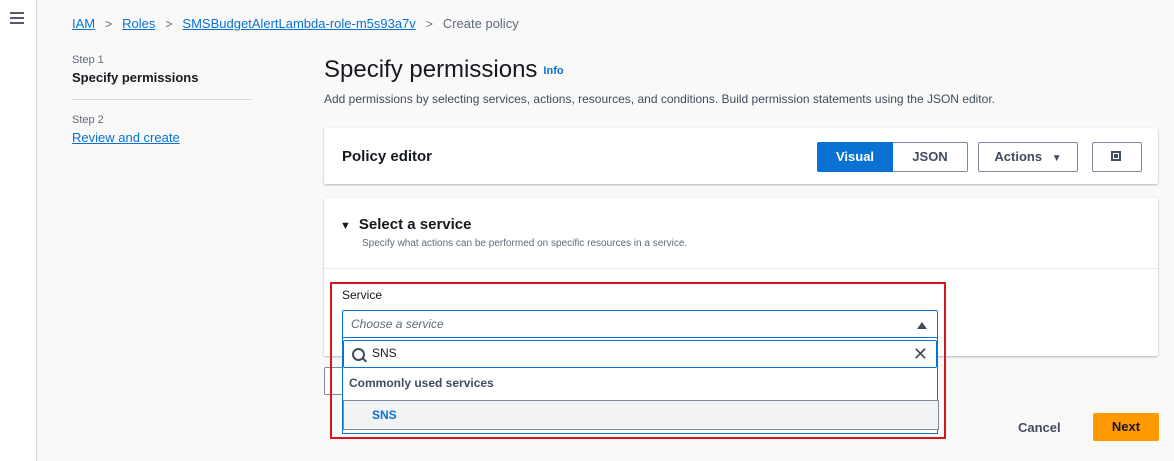  I want to click on breadcrumb-current: Create policy, so click(480, 23).